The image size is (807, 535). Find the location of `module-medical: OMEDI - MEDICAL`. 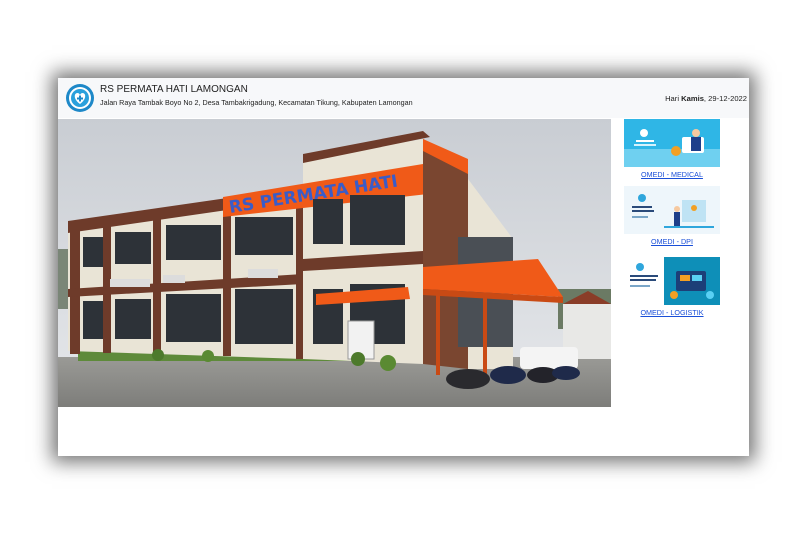

module-medical: OMEDI - MEDICAL is located at coordinates (672, 149).